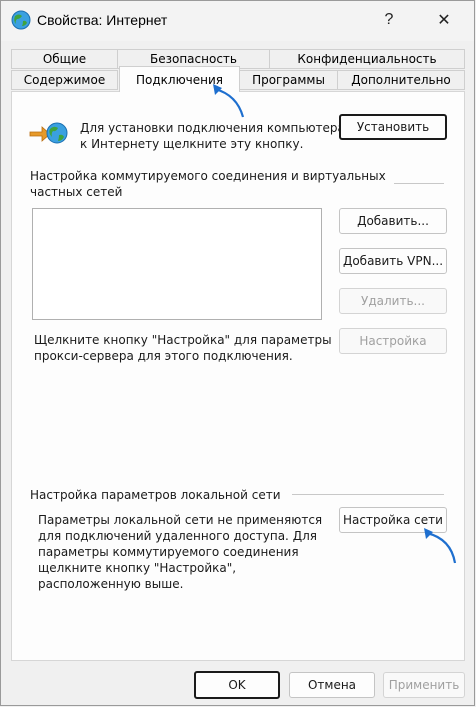  Describe the element at coordinates (237, 685) in the screenshot. I see `ok-button: OK` at that location.